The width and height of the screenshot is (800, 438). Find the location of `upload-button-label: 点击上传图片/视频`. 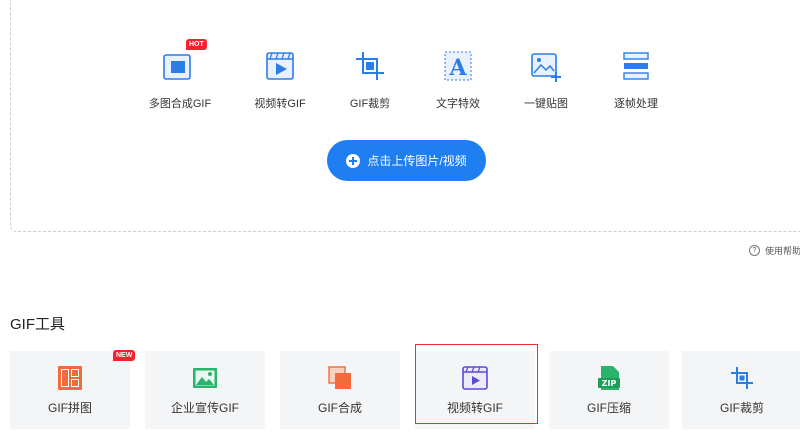

upload-button-label: 点击上传图片/视频 is located at coordinates (417, 161).